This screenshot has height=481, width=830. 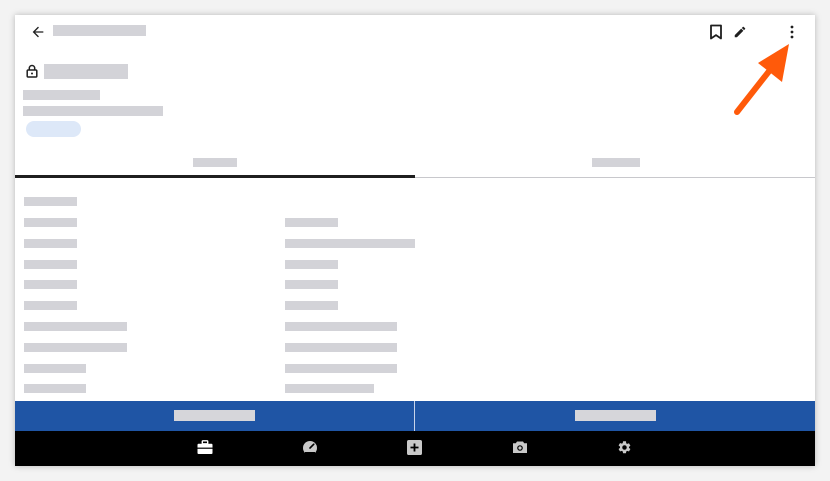 I want to click on speedometer-icon, so click(x=310, y=448).